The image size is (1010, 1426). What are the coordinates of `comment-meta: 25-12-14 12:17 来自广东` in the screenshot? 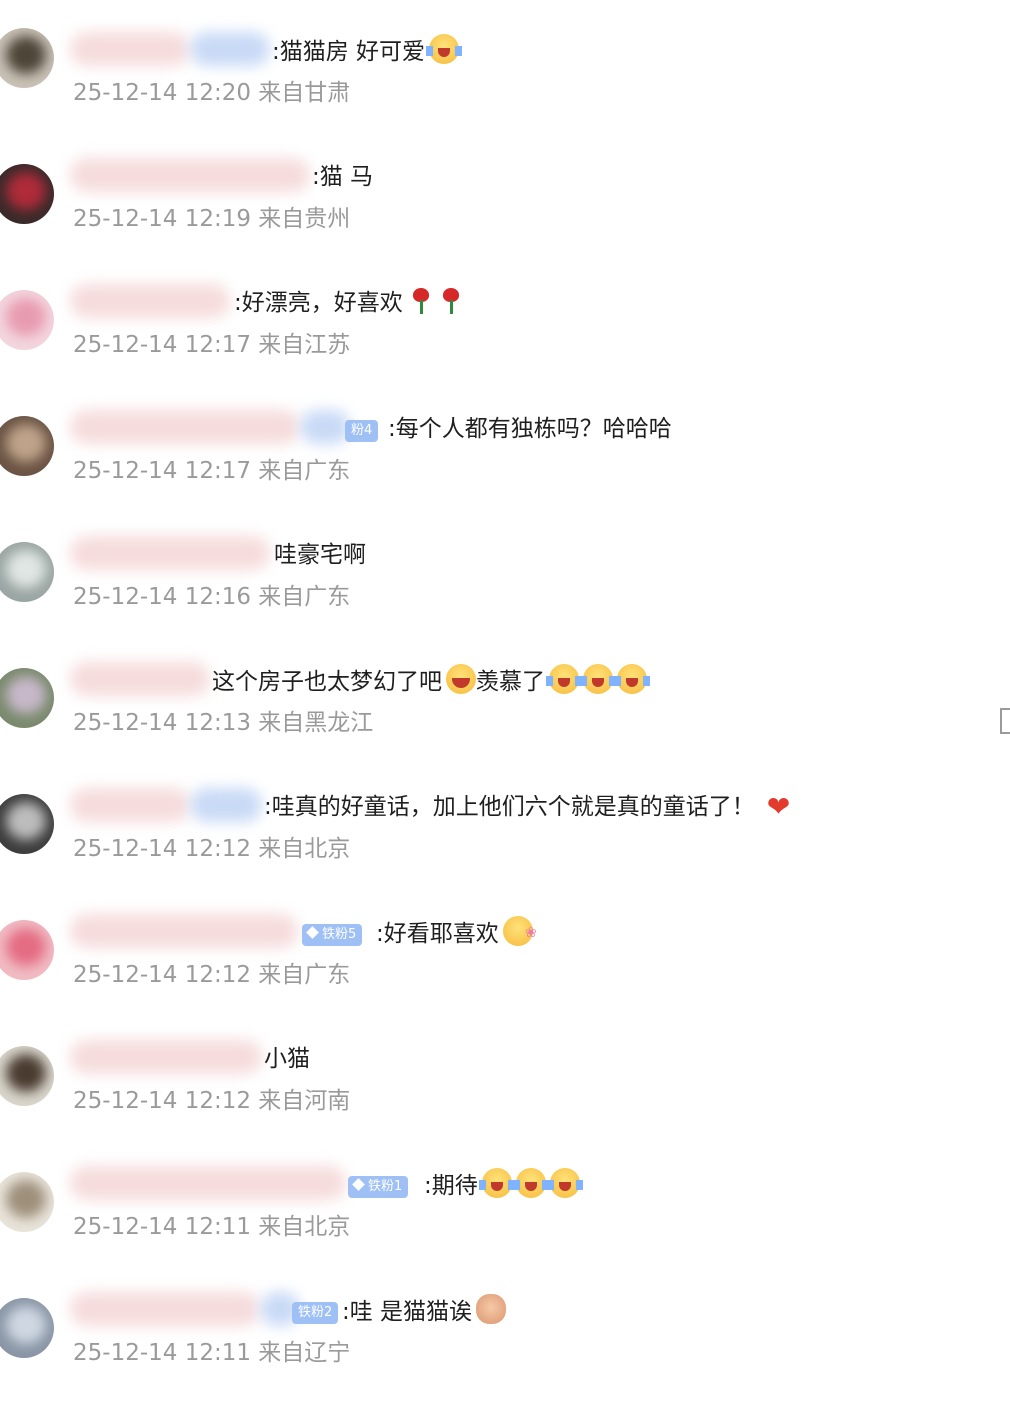 It's located at (212, 471).